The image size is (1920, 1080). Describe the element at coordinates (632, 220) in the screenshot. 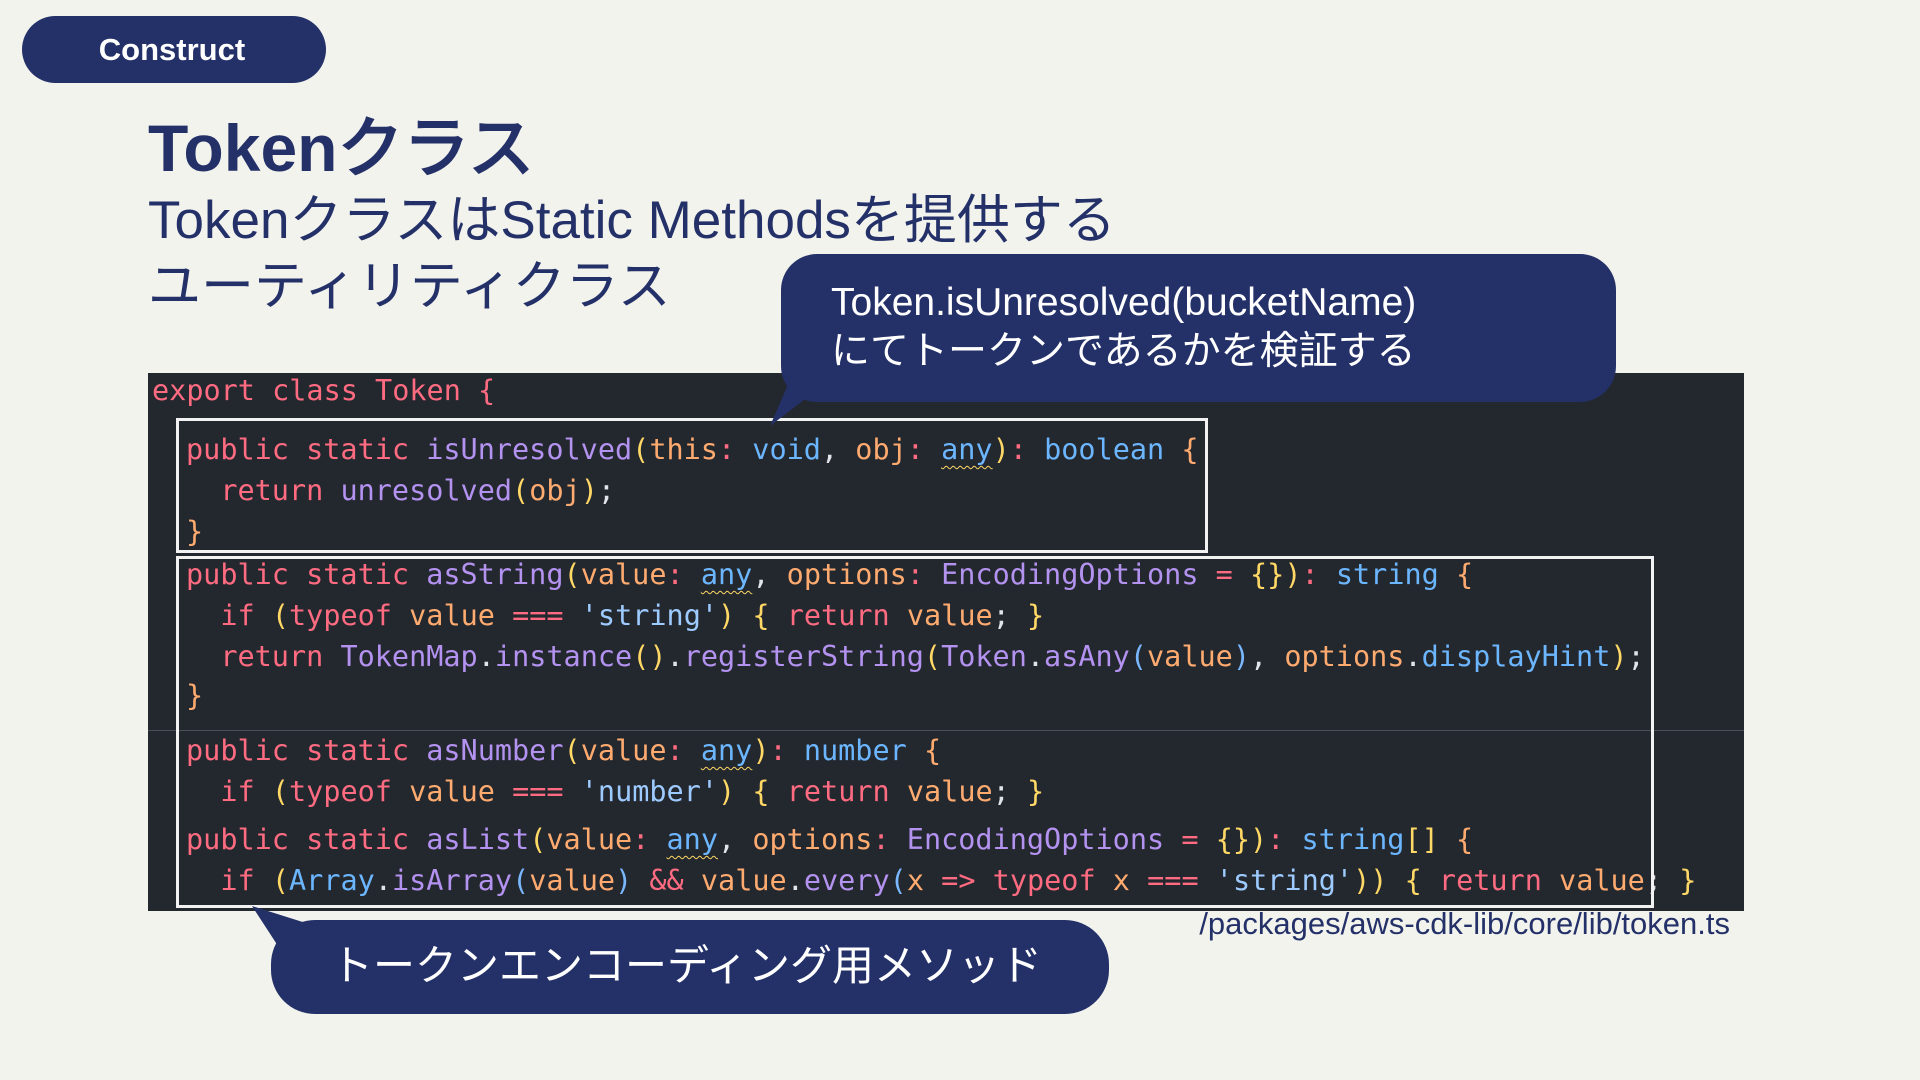

I see `subtitle-line-1: TokenクラスはStatic Methodsを提供する` at that location.